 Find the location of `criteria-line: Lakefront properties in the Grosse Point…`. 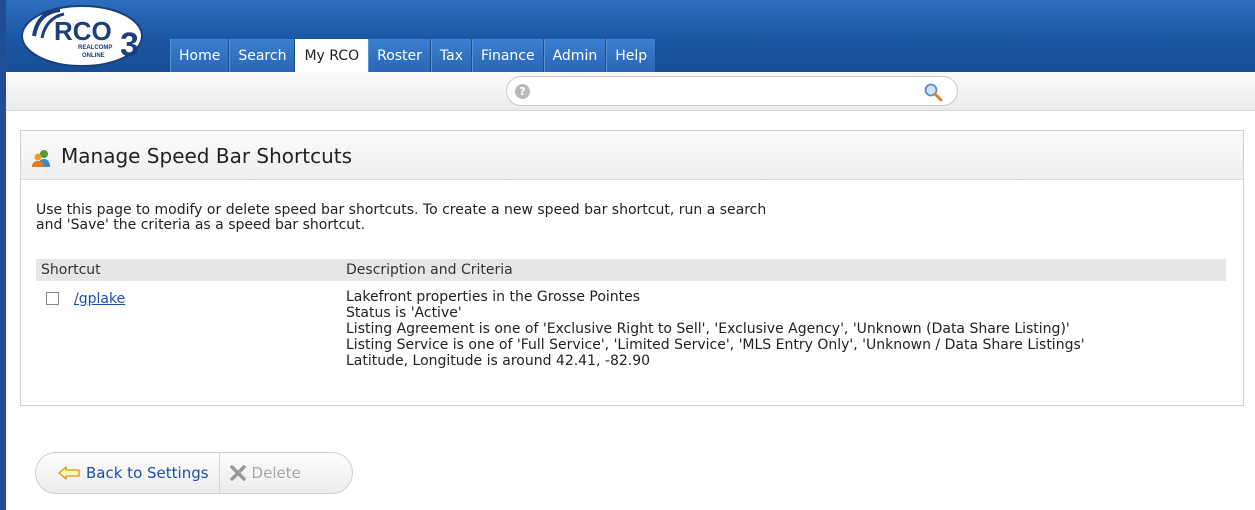

criteria-line: Lakefront properties in the Grosse Point… is located at coordinates (493, 297).